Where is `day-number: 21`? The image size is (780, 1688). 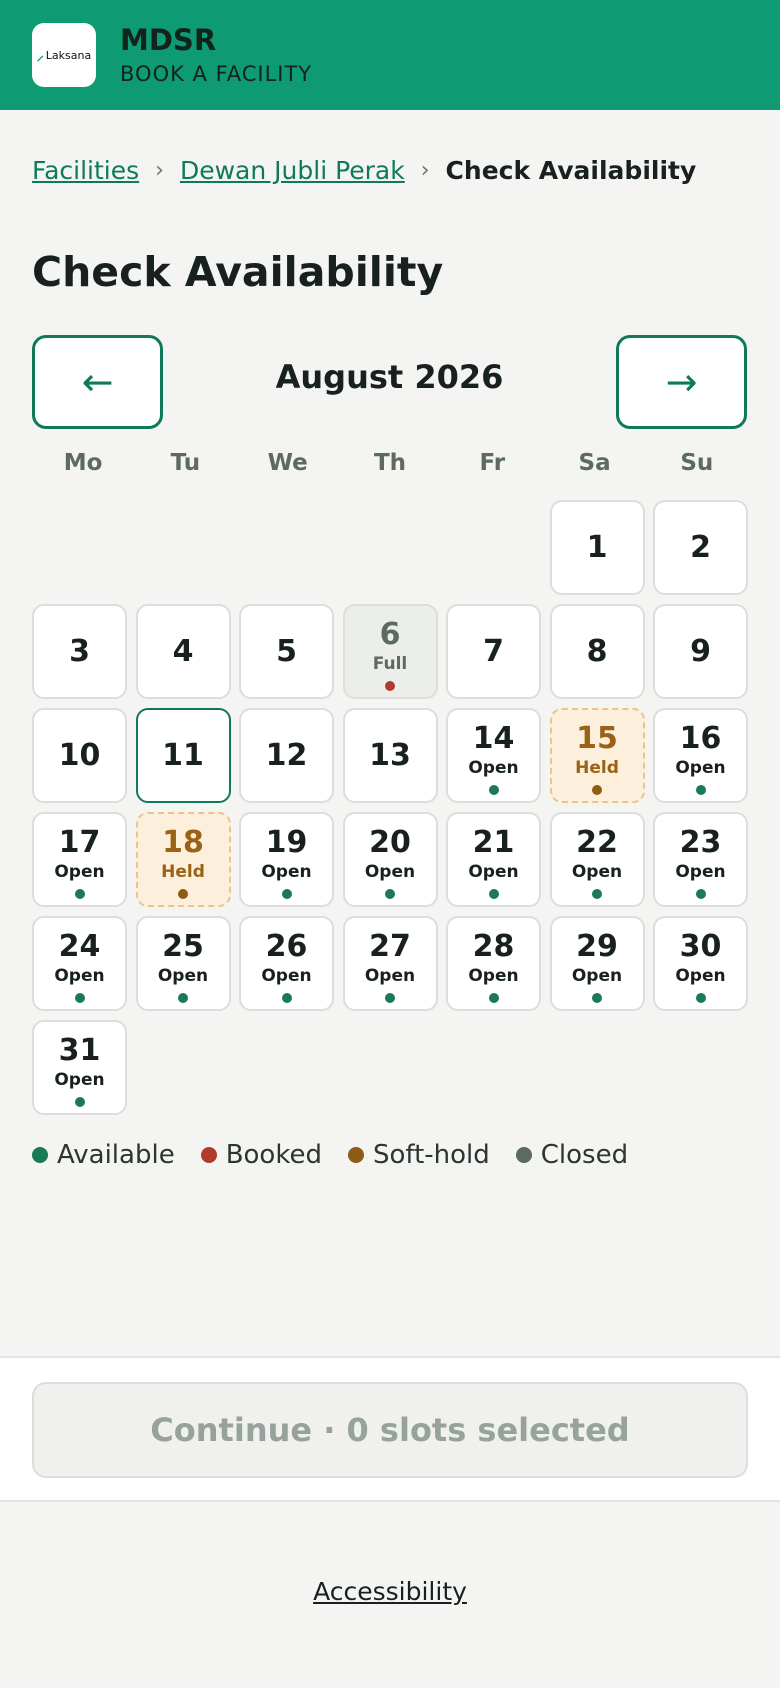
day-number: 21 is located at coordinates (493, 842).